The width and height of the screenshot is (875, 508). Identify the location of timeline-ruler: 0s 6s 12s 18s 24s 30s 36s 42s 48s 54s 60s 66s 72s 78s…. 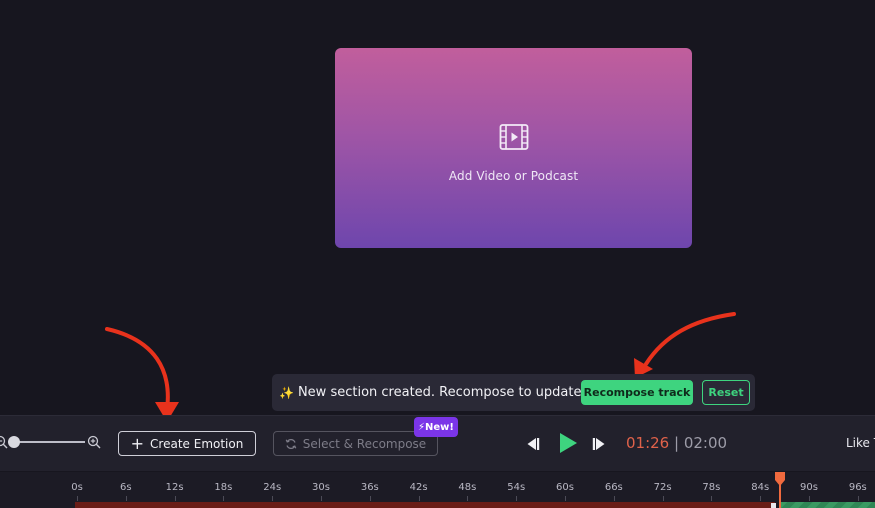
(437, 490).